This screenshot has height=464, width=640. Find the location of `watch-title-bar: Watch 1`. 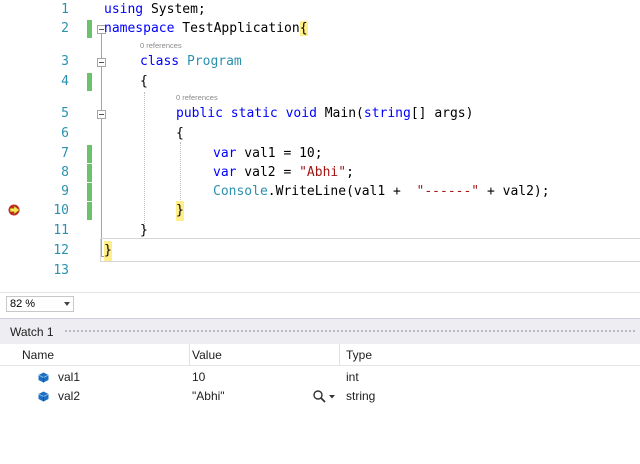

watch-title-bar: Watch 1 is located at coordinates (320, 331).